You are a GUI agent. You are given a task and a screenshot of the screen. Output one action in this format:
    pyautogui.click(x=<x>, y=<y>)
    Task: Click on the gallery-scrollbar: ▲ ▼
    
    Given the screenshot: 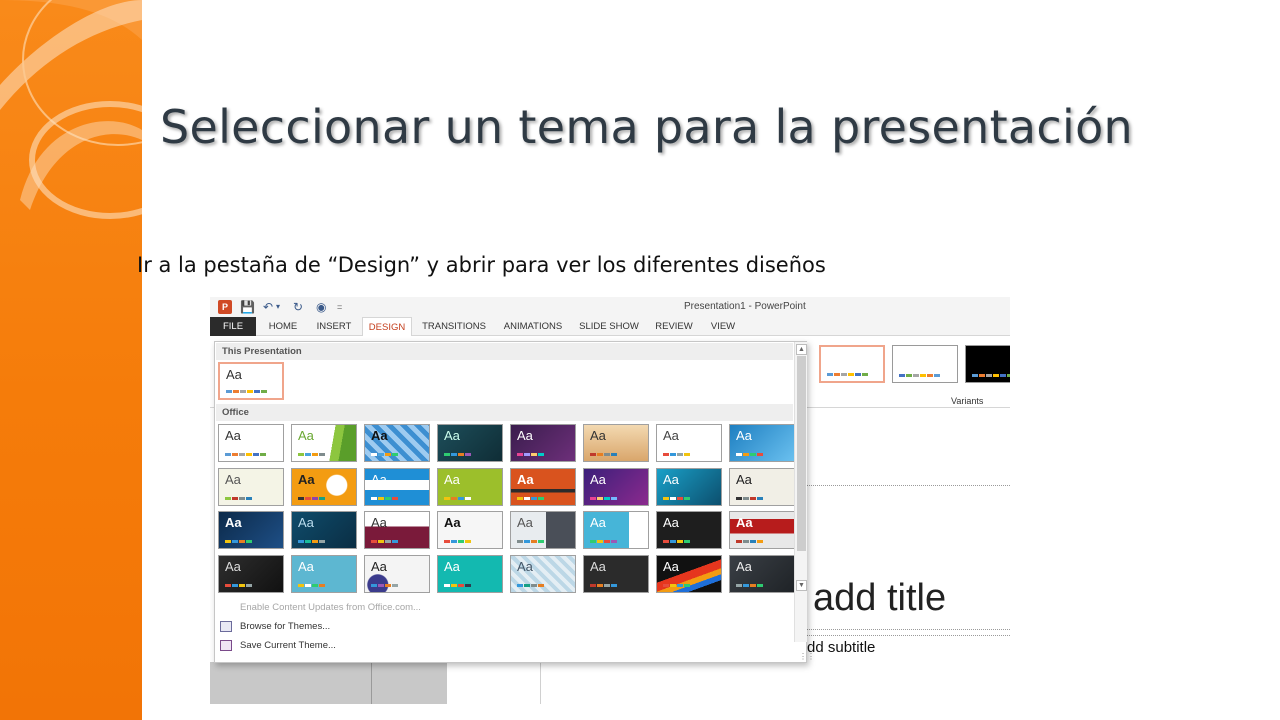 What is the action you would take?
    pyautogui.click(x=800, y=492)
    